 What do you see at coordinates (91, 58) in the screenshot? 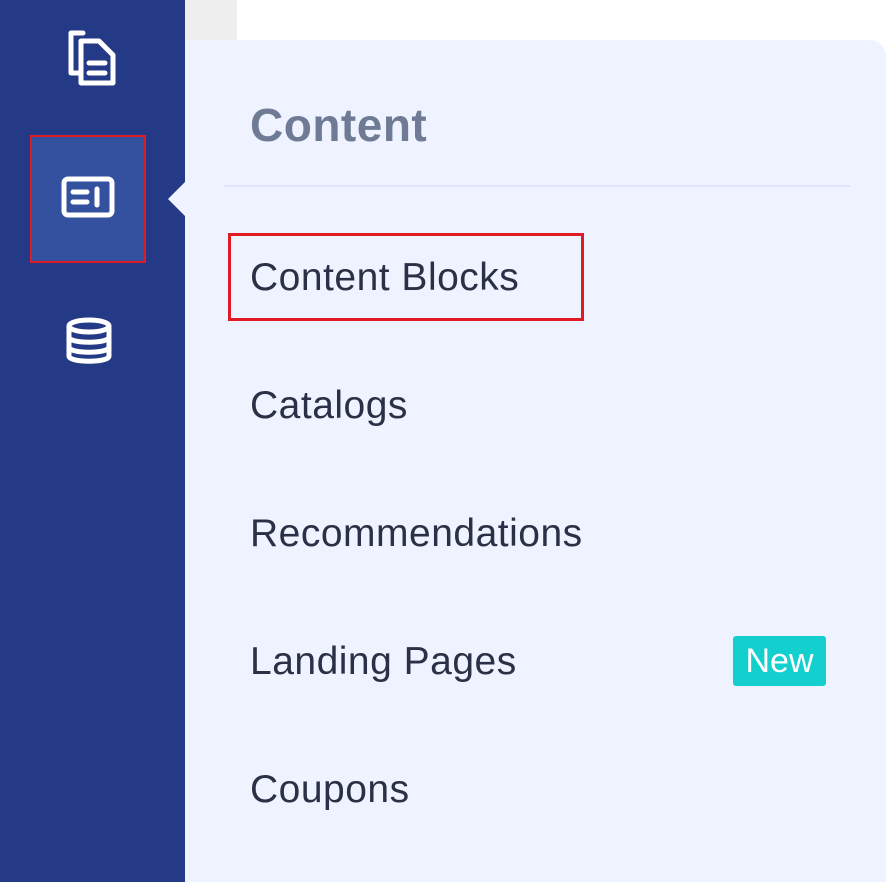
I see `documents-icon` at bounding box center [91, 58].